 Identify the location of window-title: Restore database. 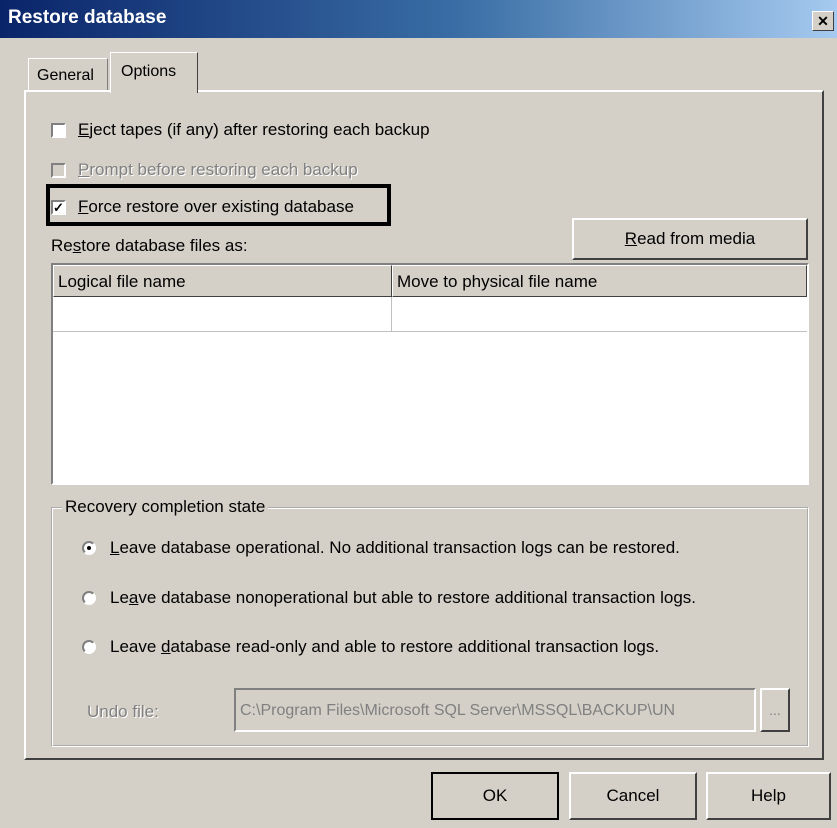
(87, 17).